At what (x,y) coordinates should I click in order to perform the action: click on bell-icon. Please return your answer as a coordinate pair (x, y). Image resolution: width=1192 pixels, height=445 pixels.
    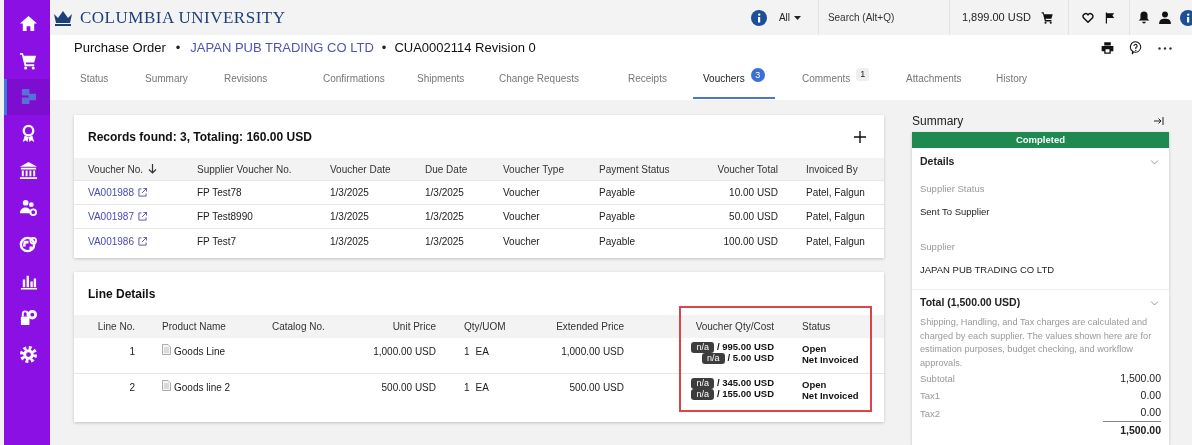
    Looking at the image, I should click on (1144, 17).